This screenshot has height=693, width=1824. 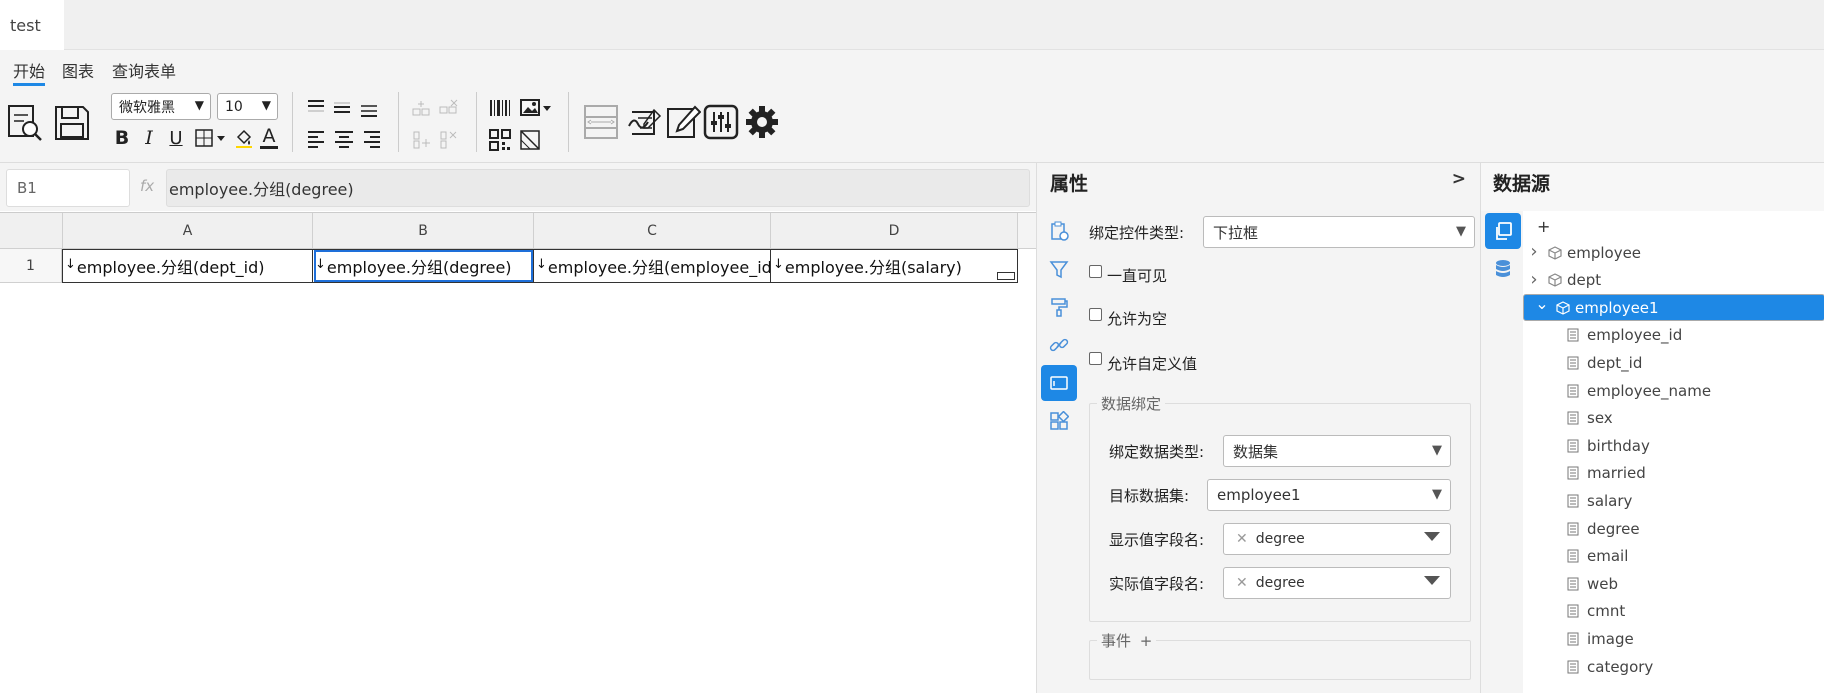 I want to click on tab-chart: 图表, so click(x=78, y=70).